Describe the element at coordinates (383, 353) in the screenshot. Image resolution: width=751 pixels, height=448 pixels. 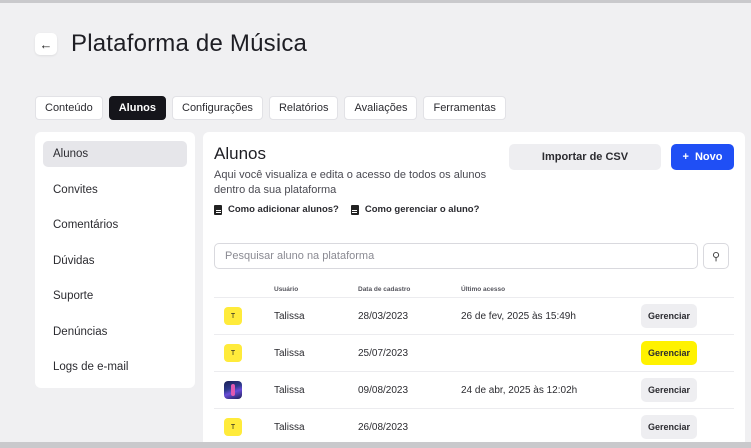
I see `registered-date: 25/07/2023` at that location.